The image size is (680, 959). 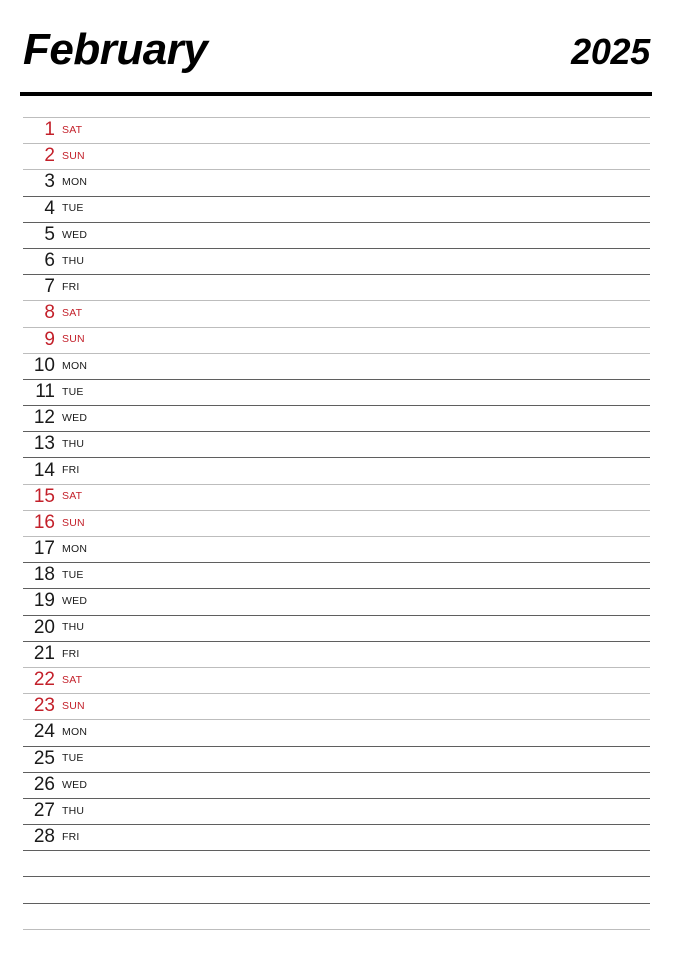 I want to click on day-row: 10 MON, so click(x=336, y=367).